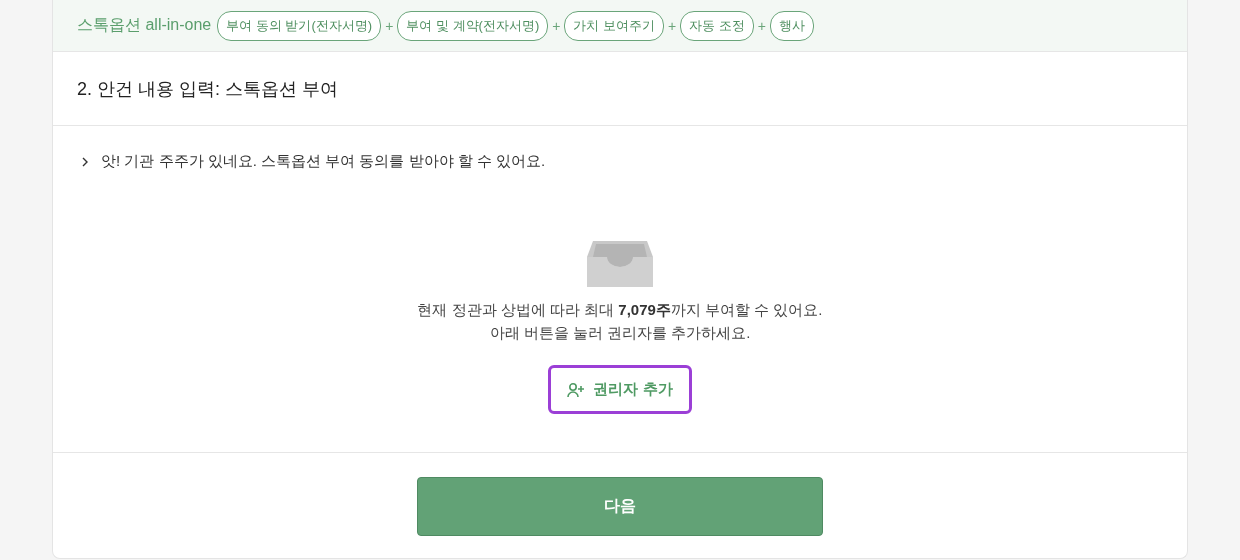 This screenshot has width=1240, height=560. What do you see at coordinates (792, 25) in the screenshot?
I see `step-chip: 행사` at bounding box center [792, 25].